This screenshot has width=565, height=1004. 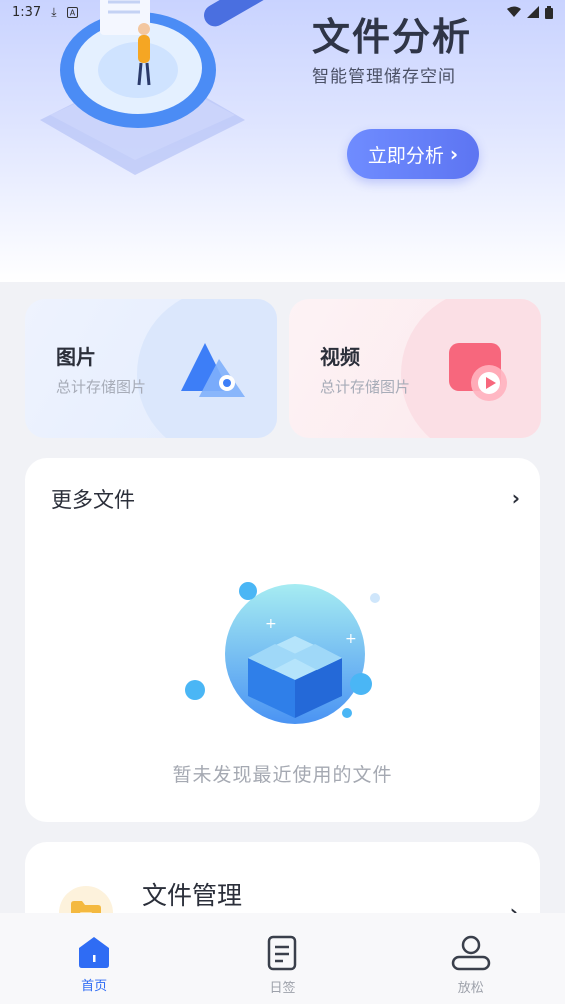 What do you see at coordinates (27, 12) in the screenshot?
I see `status-time: 1:37` at bounding box center [27, 12].